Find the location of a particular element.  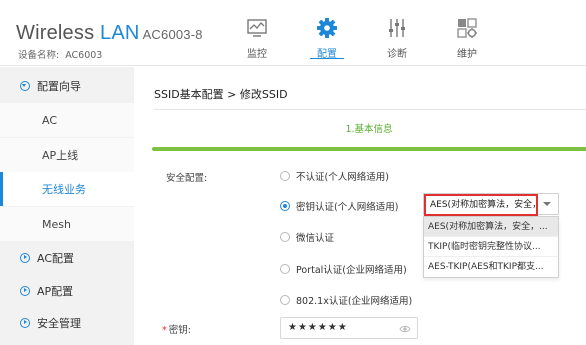

encryption-select: AES(对称加密算法，安全， is located at coordinates (491, 204).